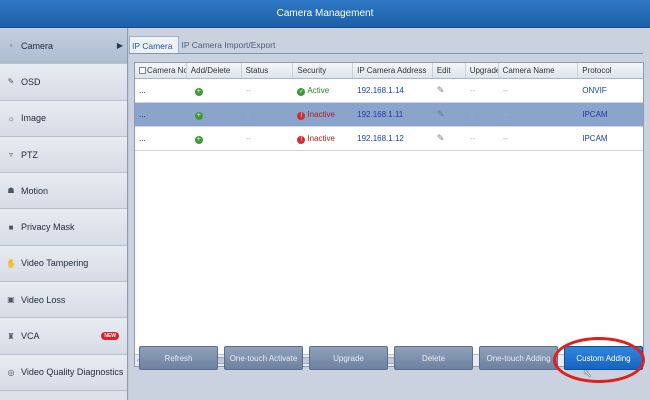 Image resolution: width=650 pixels, height=400 pixels. What do you see at coordinates (63, 118) in the screenshot?
I see `sidebar-item-image: ☼ Image` at bounding box center [63, 118].